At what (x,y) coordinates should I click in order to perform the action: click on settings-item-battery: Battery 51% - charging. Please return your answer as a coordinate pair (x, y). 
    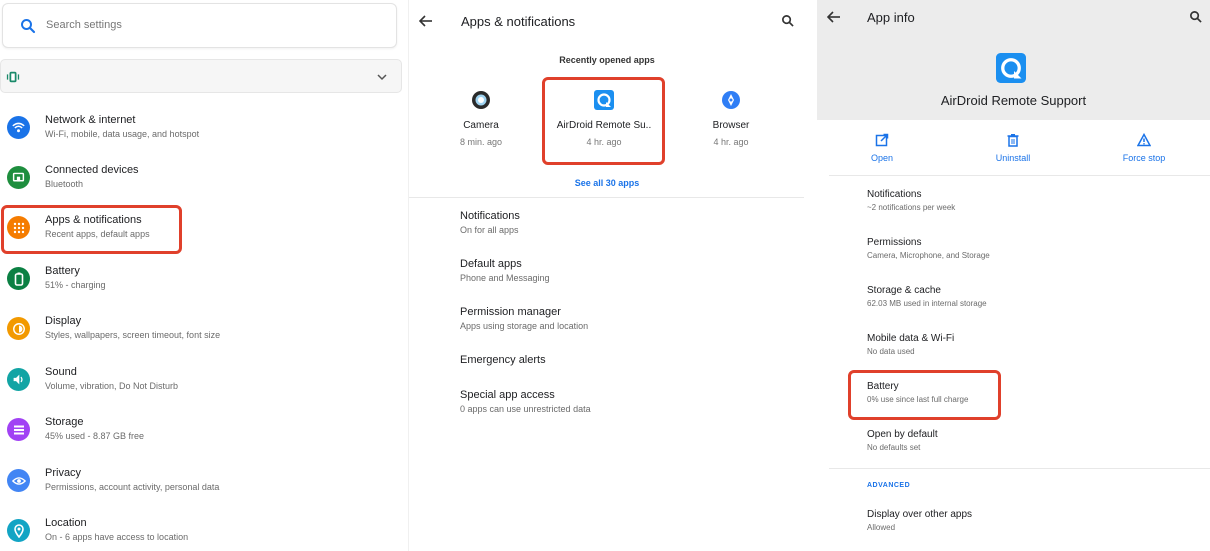
    Looking at the image, I should click on (204, 284).